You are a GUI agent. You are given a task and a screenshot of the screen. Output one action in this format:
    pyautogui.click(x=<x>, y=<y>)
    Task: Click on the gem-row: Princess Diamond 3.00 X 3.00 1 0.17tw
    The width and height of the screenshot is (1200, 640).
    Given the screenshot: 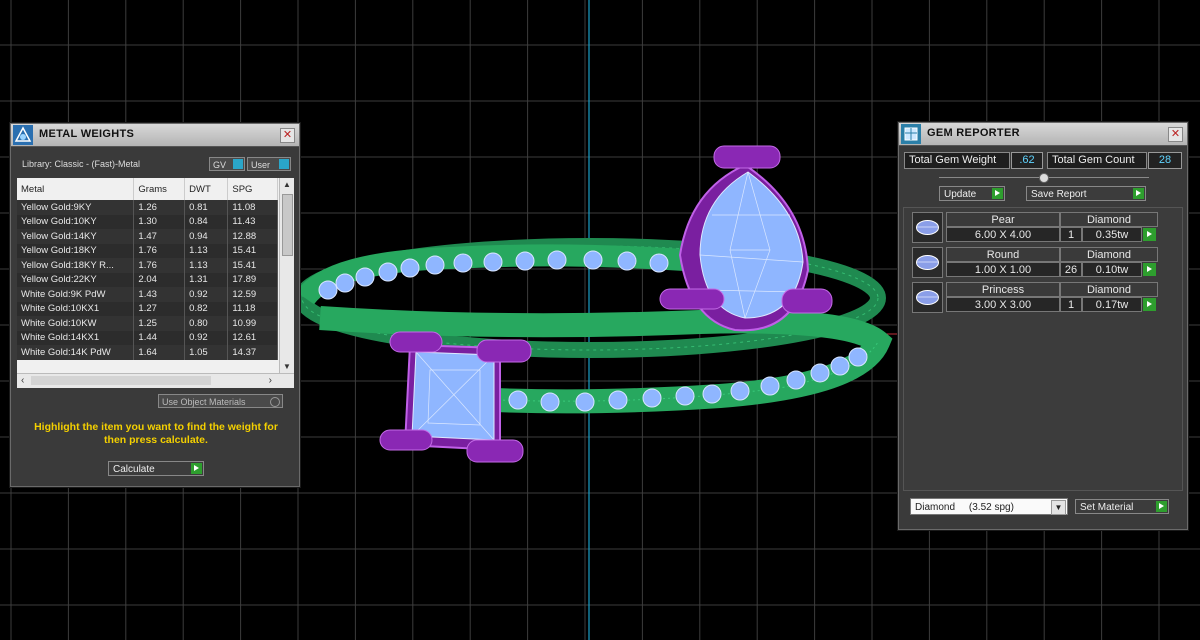 What is the action you would take?
    pyautogui.click(x=1036, y=297)
    